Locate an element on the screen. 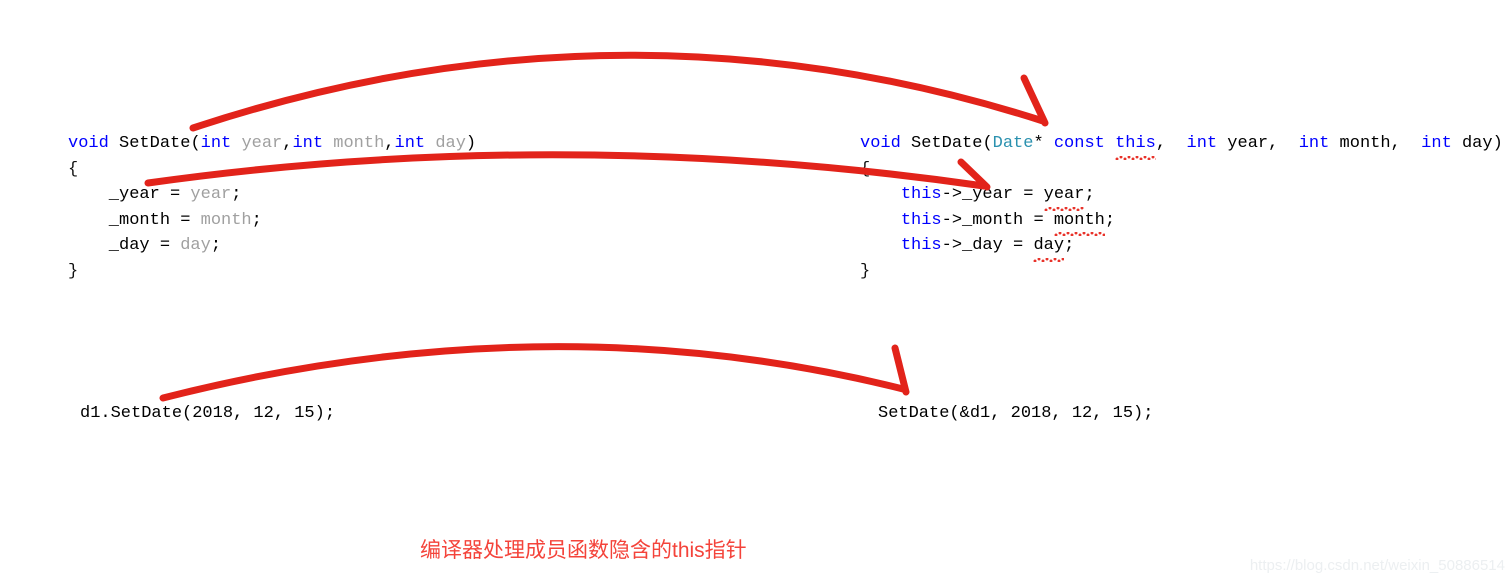 This screenshot has height=576, width=1511. code-token: const is located at coordinates (1079, 143).